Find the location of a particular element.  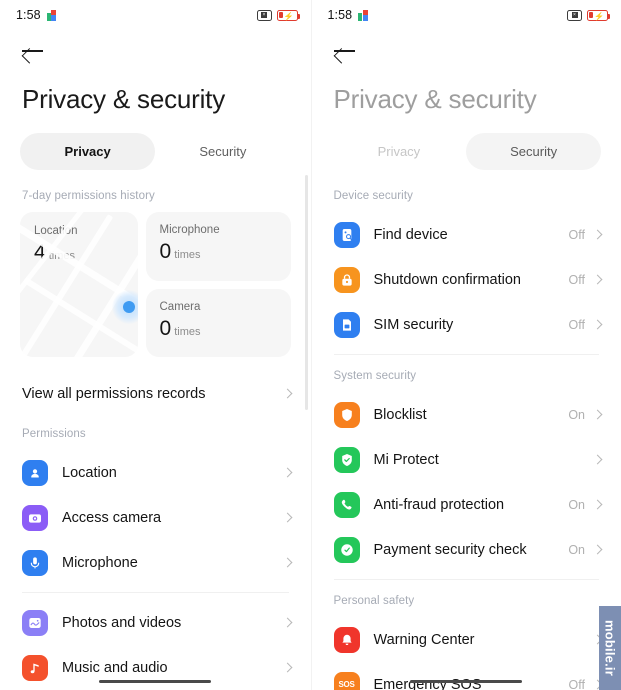

sos-label: SOS is located at coordinates (346, 684).